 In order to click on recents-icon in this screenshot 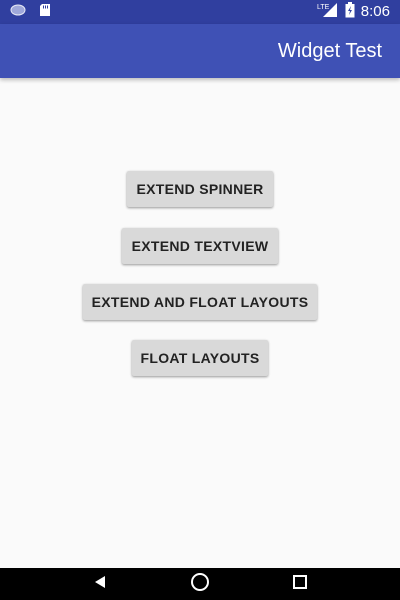, I will do `click(300, 584)`.